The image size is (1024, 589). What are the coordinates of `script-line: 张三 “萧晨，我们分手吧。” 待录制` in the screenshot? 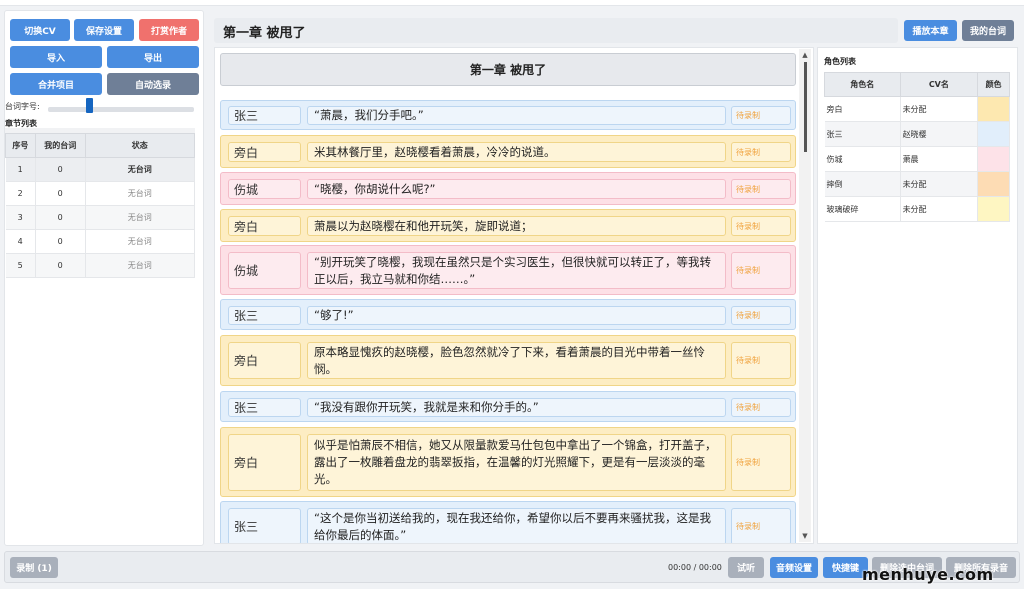 It's located at (508, 115).